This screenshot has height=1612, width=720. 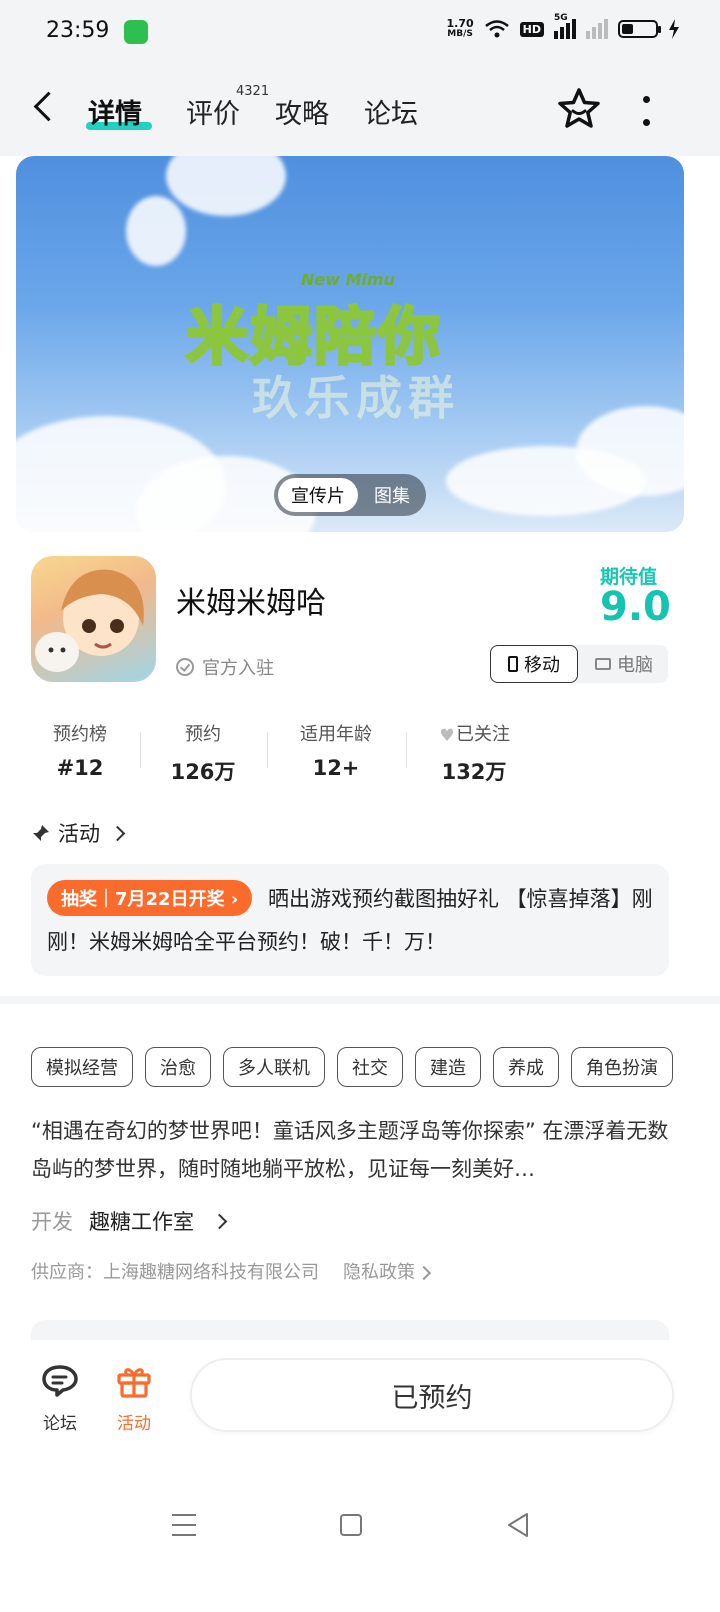 What do you see at coordinates (80, 768) in the screenshot?
I see `stat-value: #12` at bounding box center [80, 768].